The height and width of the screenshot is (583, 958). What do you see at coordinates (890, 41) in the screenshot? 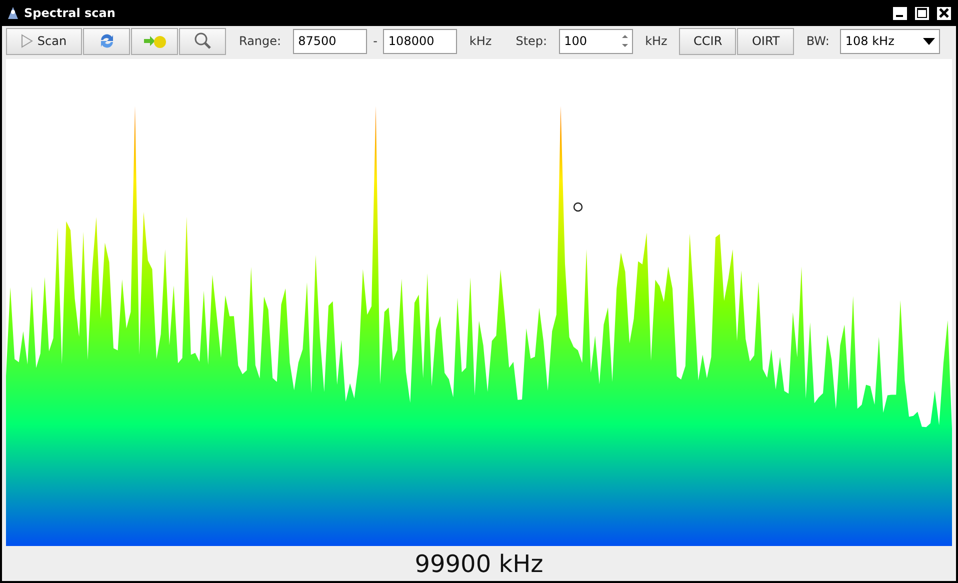
I see `bandwidth-dropdown: 108 kHz` at bounding box center [890, 41].